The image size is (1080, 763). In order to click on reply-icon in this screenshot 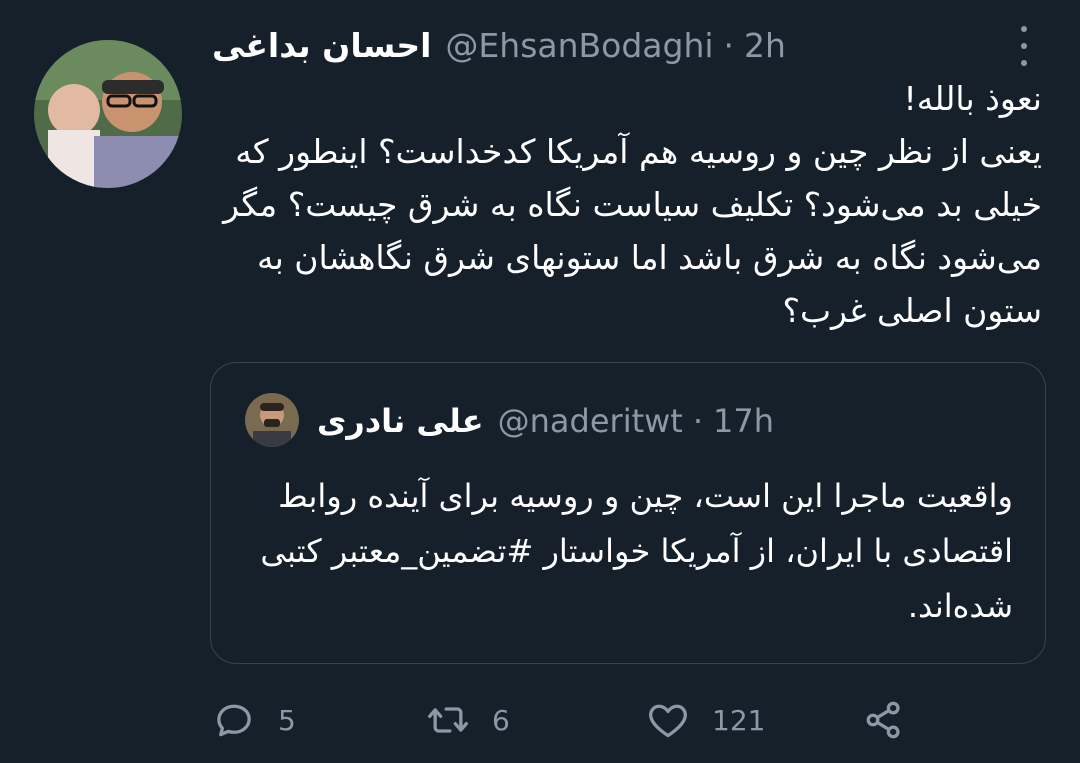, I will do `click(234, 720)`.